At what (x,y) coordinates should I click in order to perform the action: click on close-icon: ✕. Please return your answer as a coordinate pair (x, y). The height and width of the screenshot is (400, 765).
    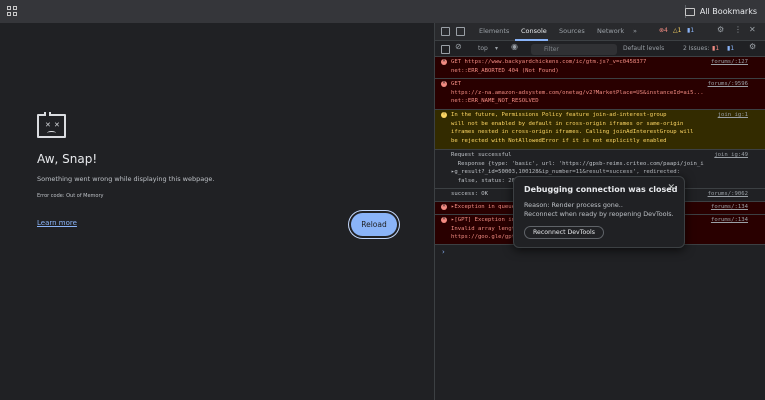
    Looking at the image, I should click on (671, 188).